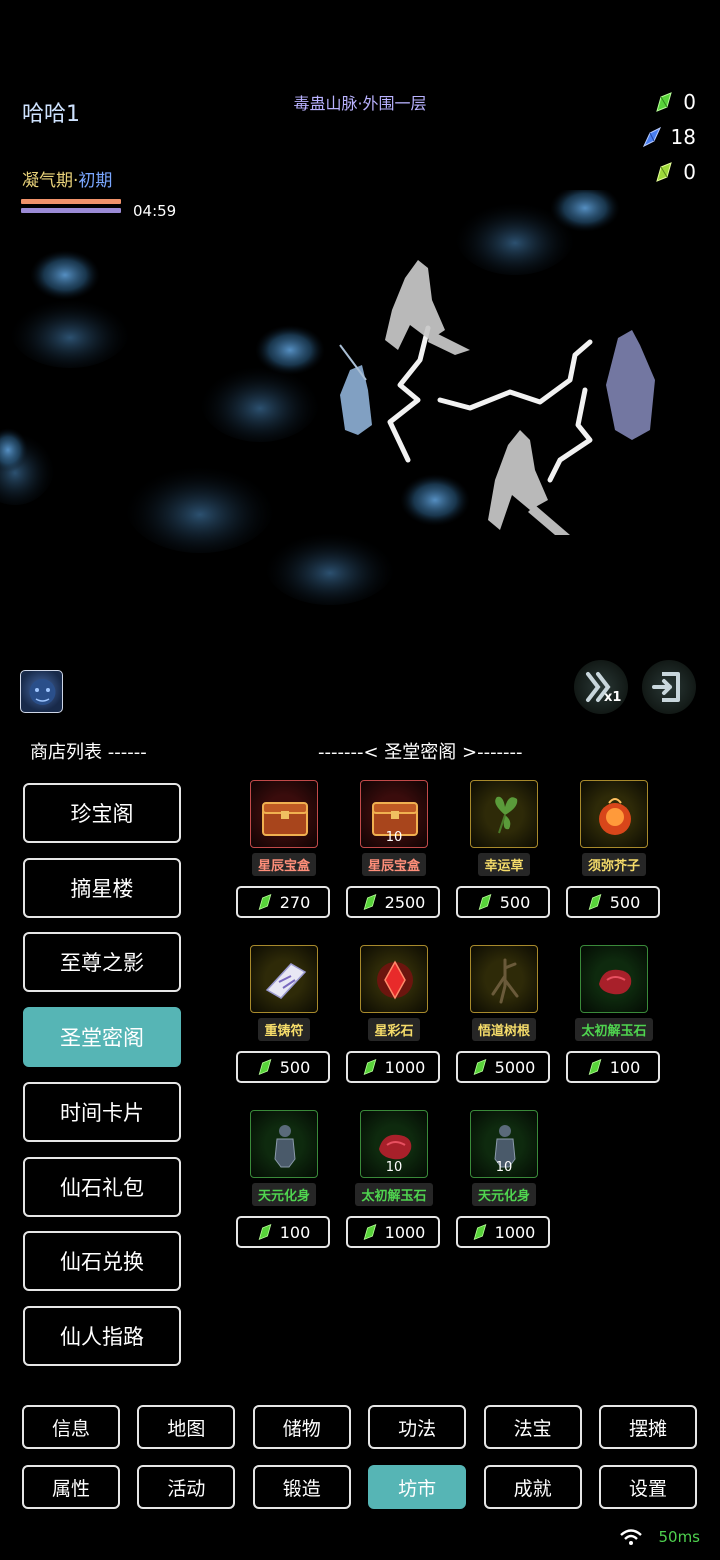 This screenshot has width=720, height=1560. Describe the element at coordinates (283, 902) in the screenshot. I see `buy-price-button: 270` at that location.